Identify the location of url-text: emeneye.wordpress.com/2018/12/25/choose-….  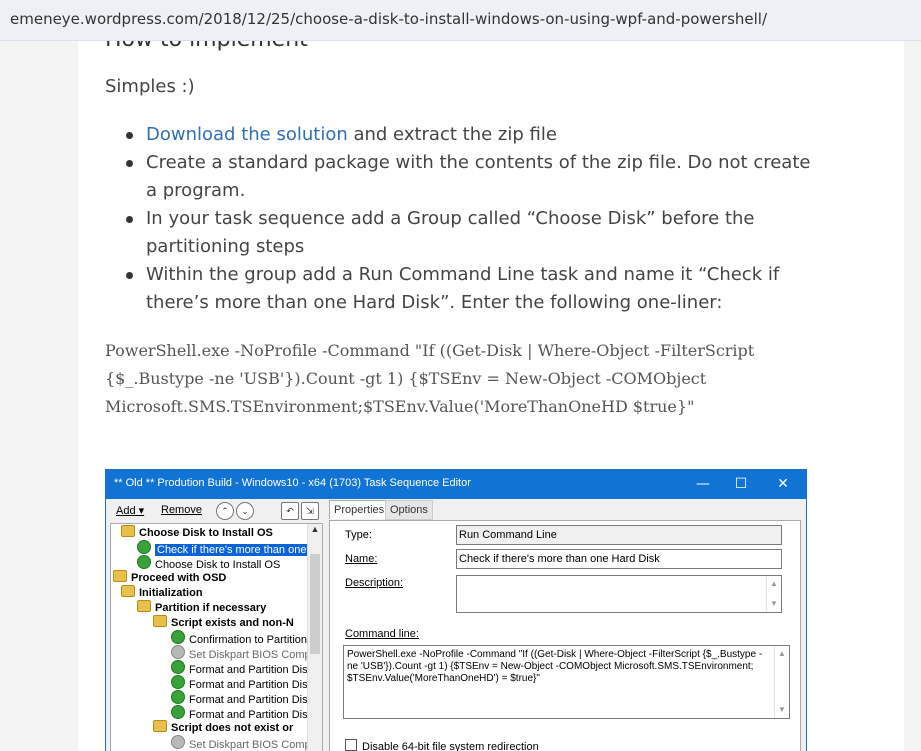
(388, 19).